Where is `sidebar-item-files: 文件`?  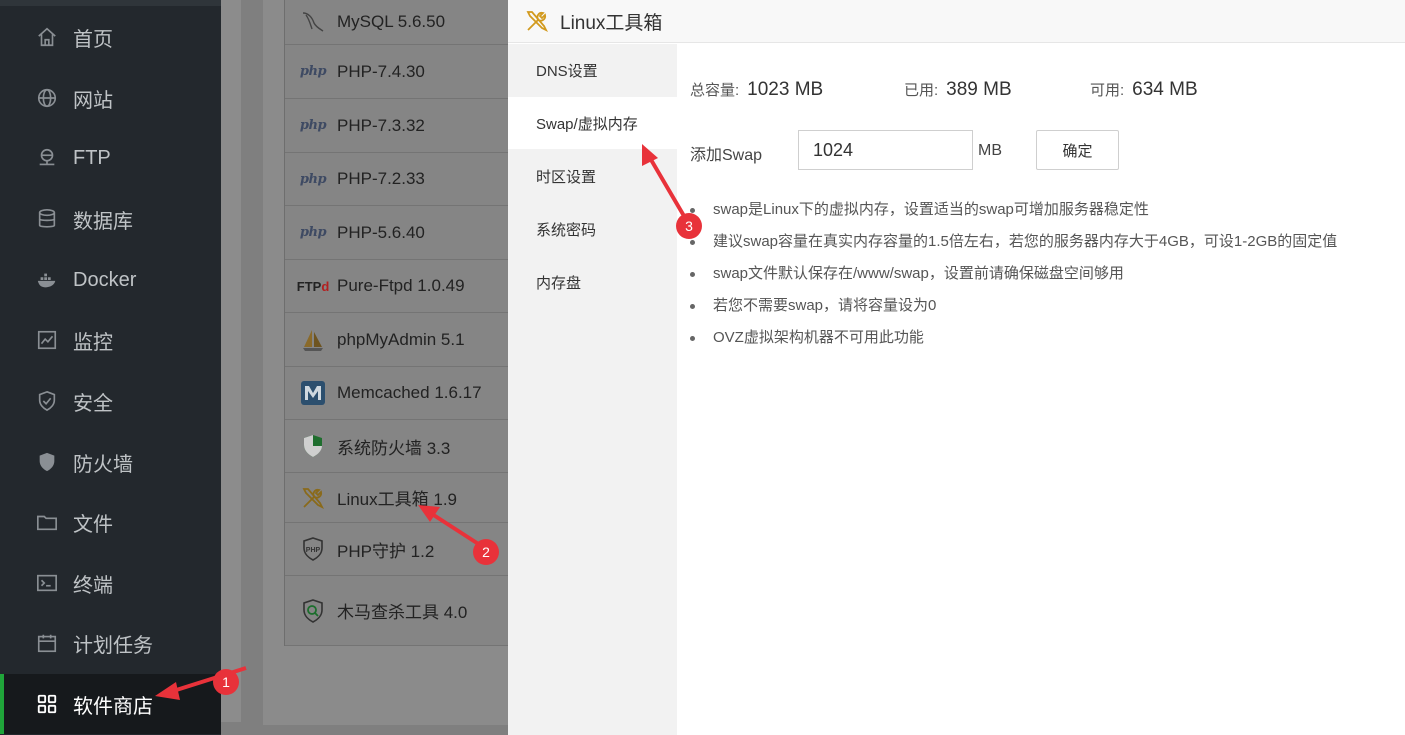 sidebar-item-files: 文件 is located at coordinates (110, 522).